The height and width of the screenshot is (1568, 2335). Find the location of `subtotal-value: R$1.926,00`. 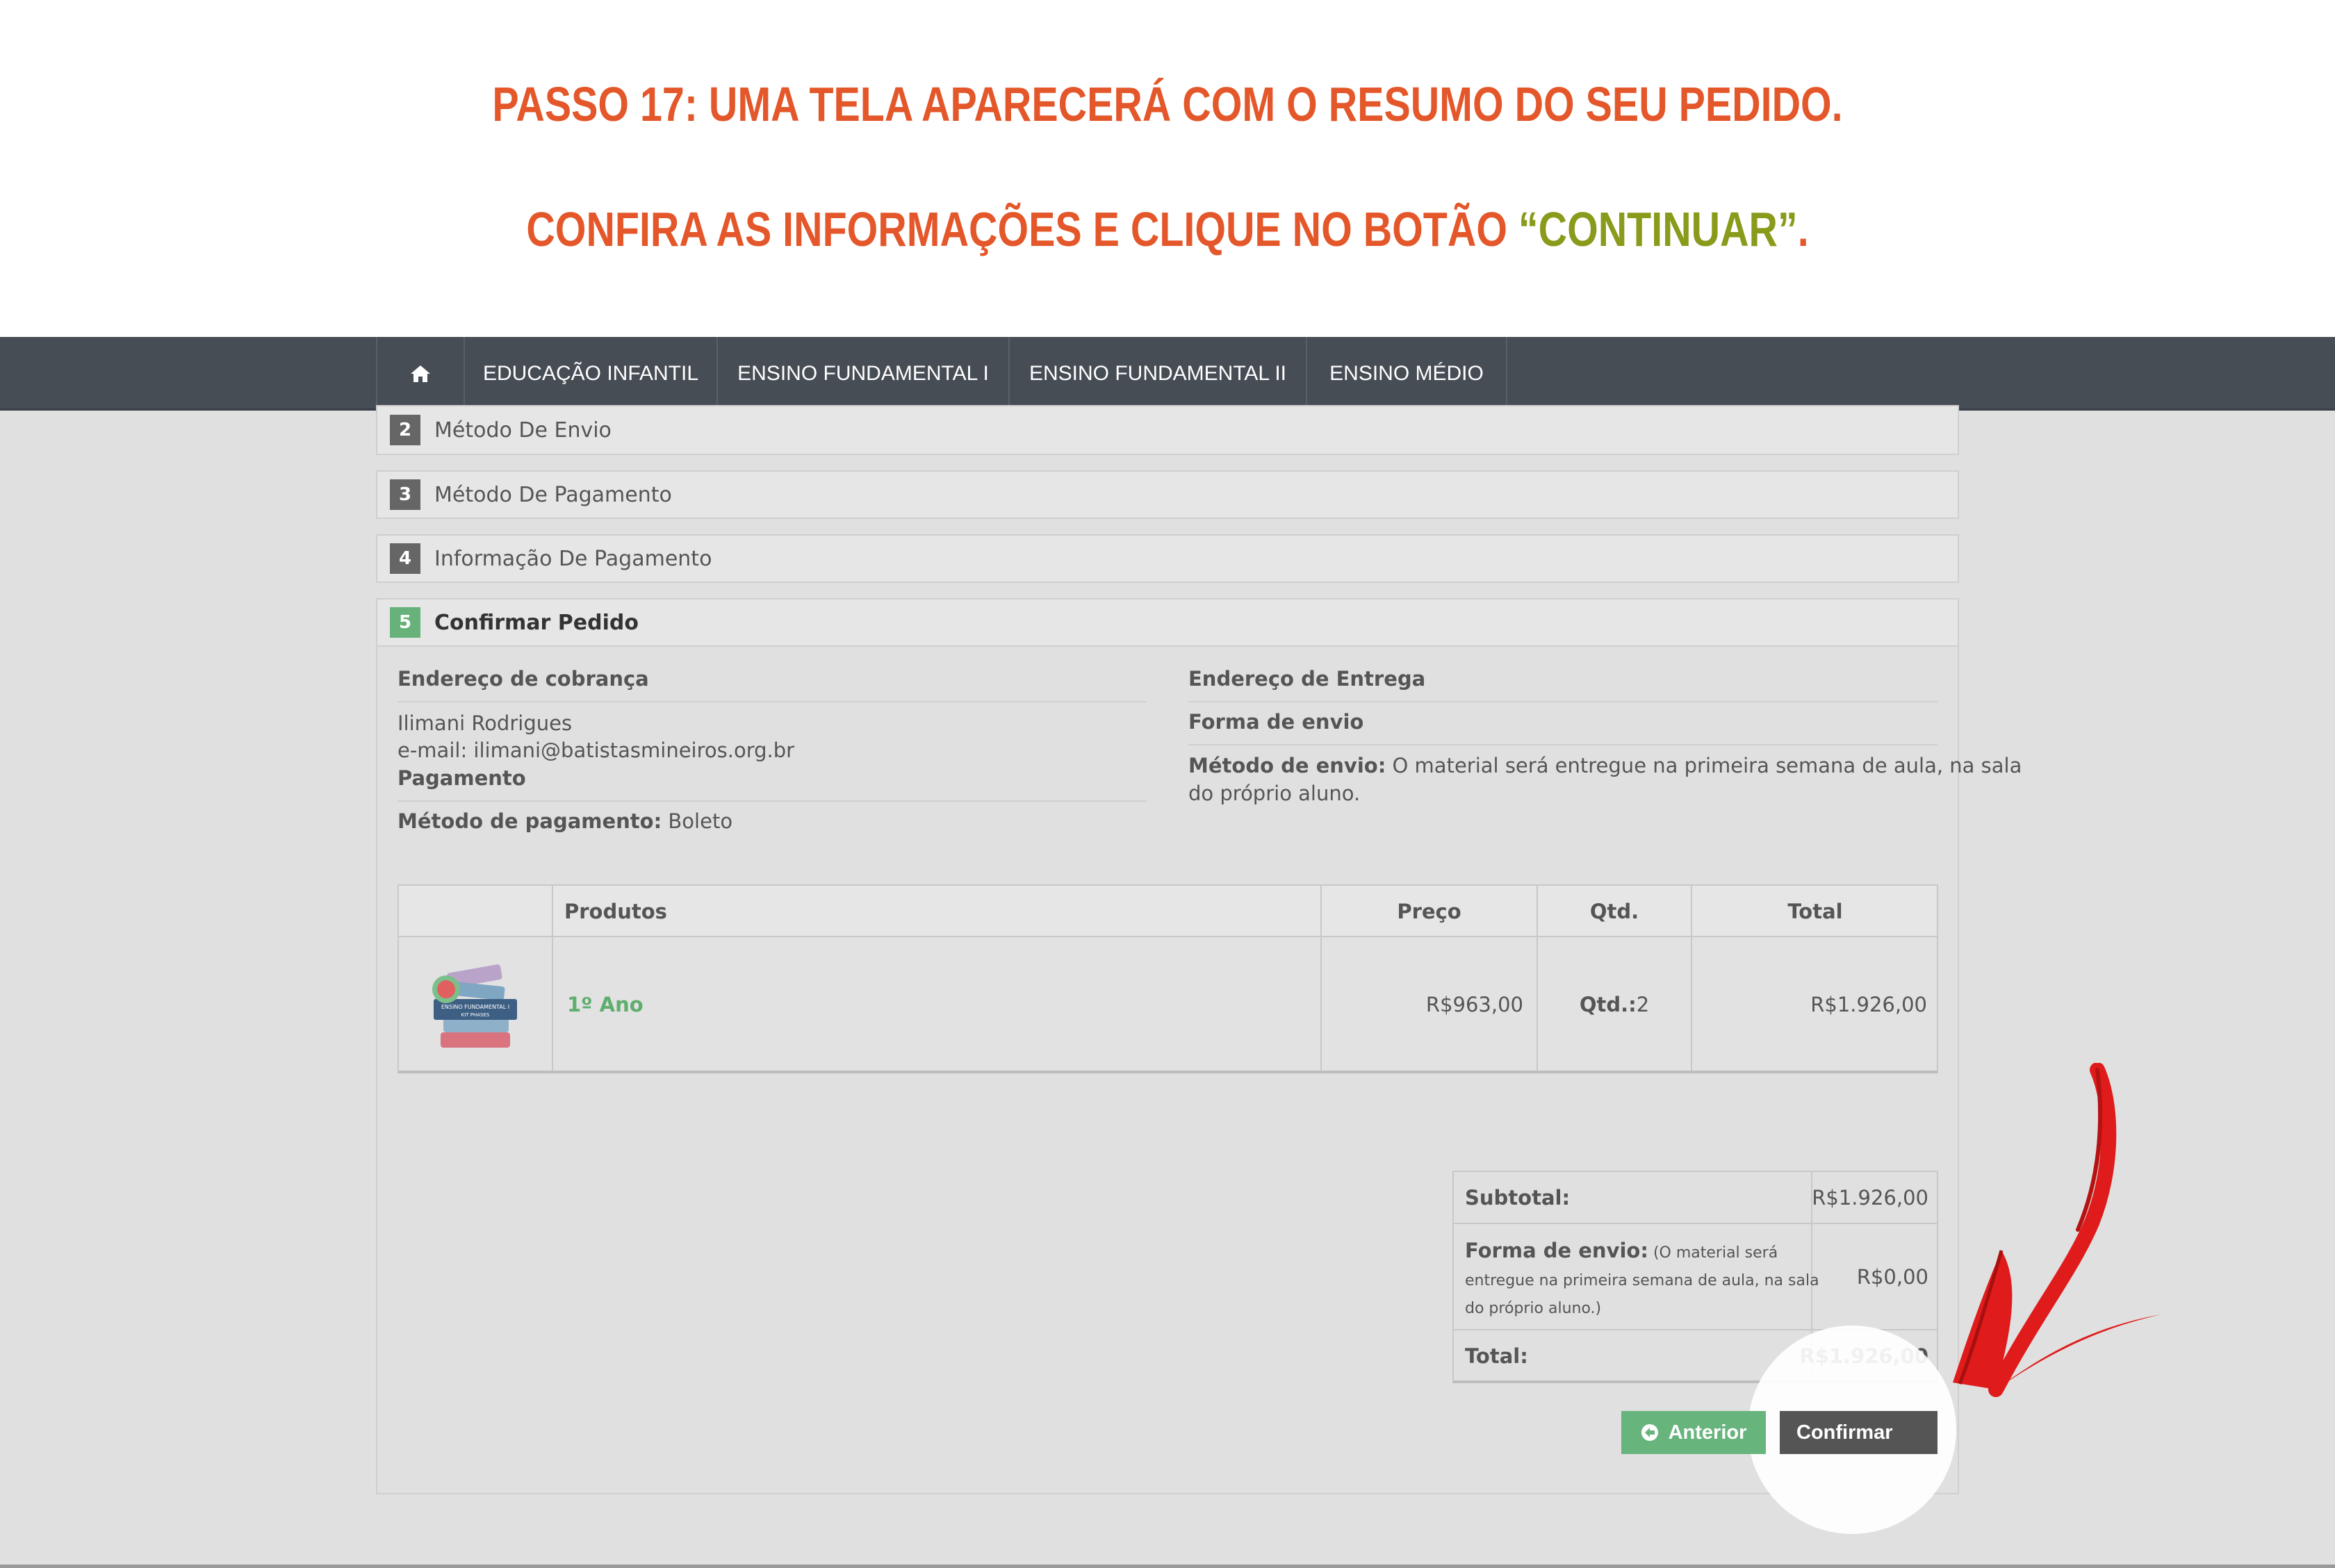

subtotal-value: R$1.926,00 is located at coordinates (1870, 1197).